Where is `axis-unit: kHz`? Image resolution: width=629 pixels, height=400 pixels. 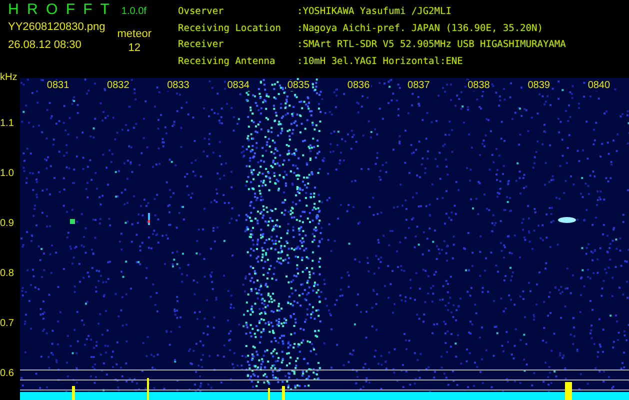 axis-unit: kHz is located at coordinates (9, 78).